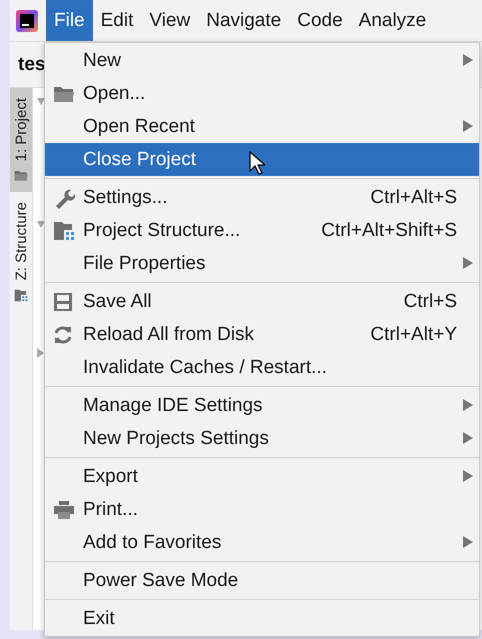 The height and width of the screenshot is (639, 482). I want to click on menu-item: New Projects Settings, so click(262, 438).